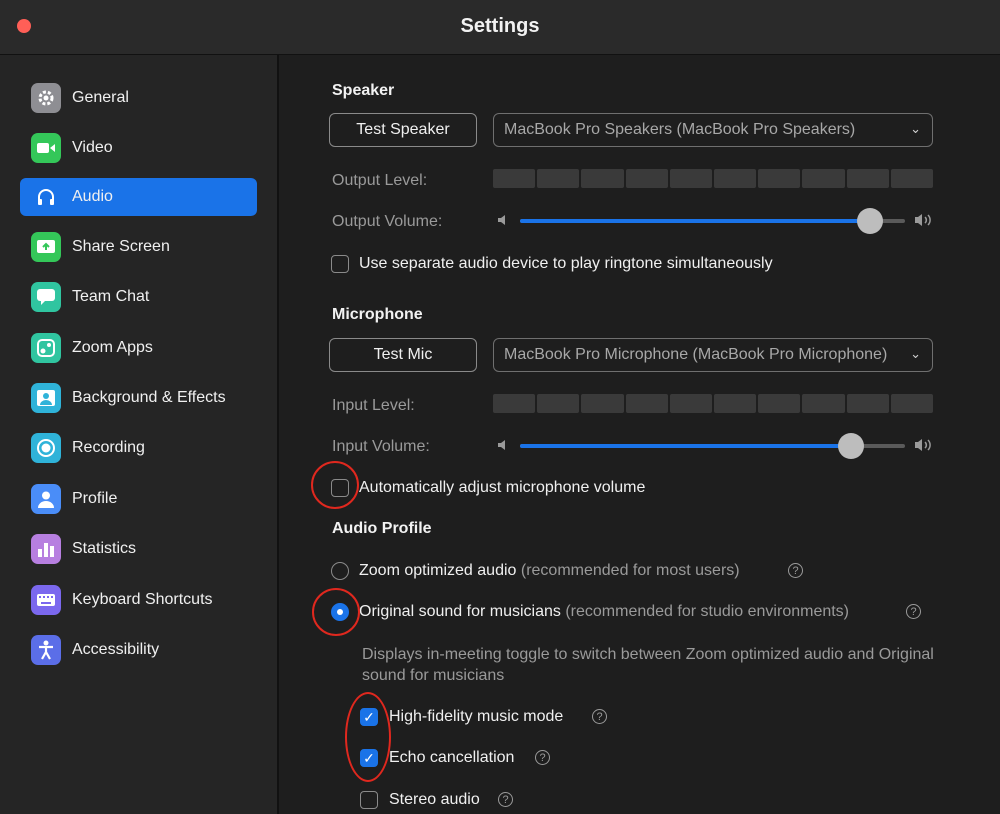  Describe the element at coordinates (46, 297) in the screenshot. I see `chat-bubble-icon` at that location.